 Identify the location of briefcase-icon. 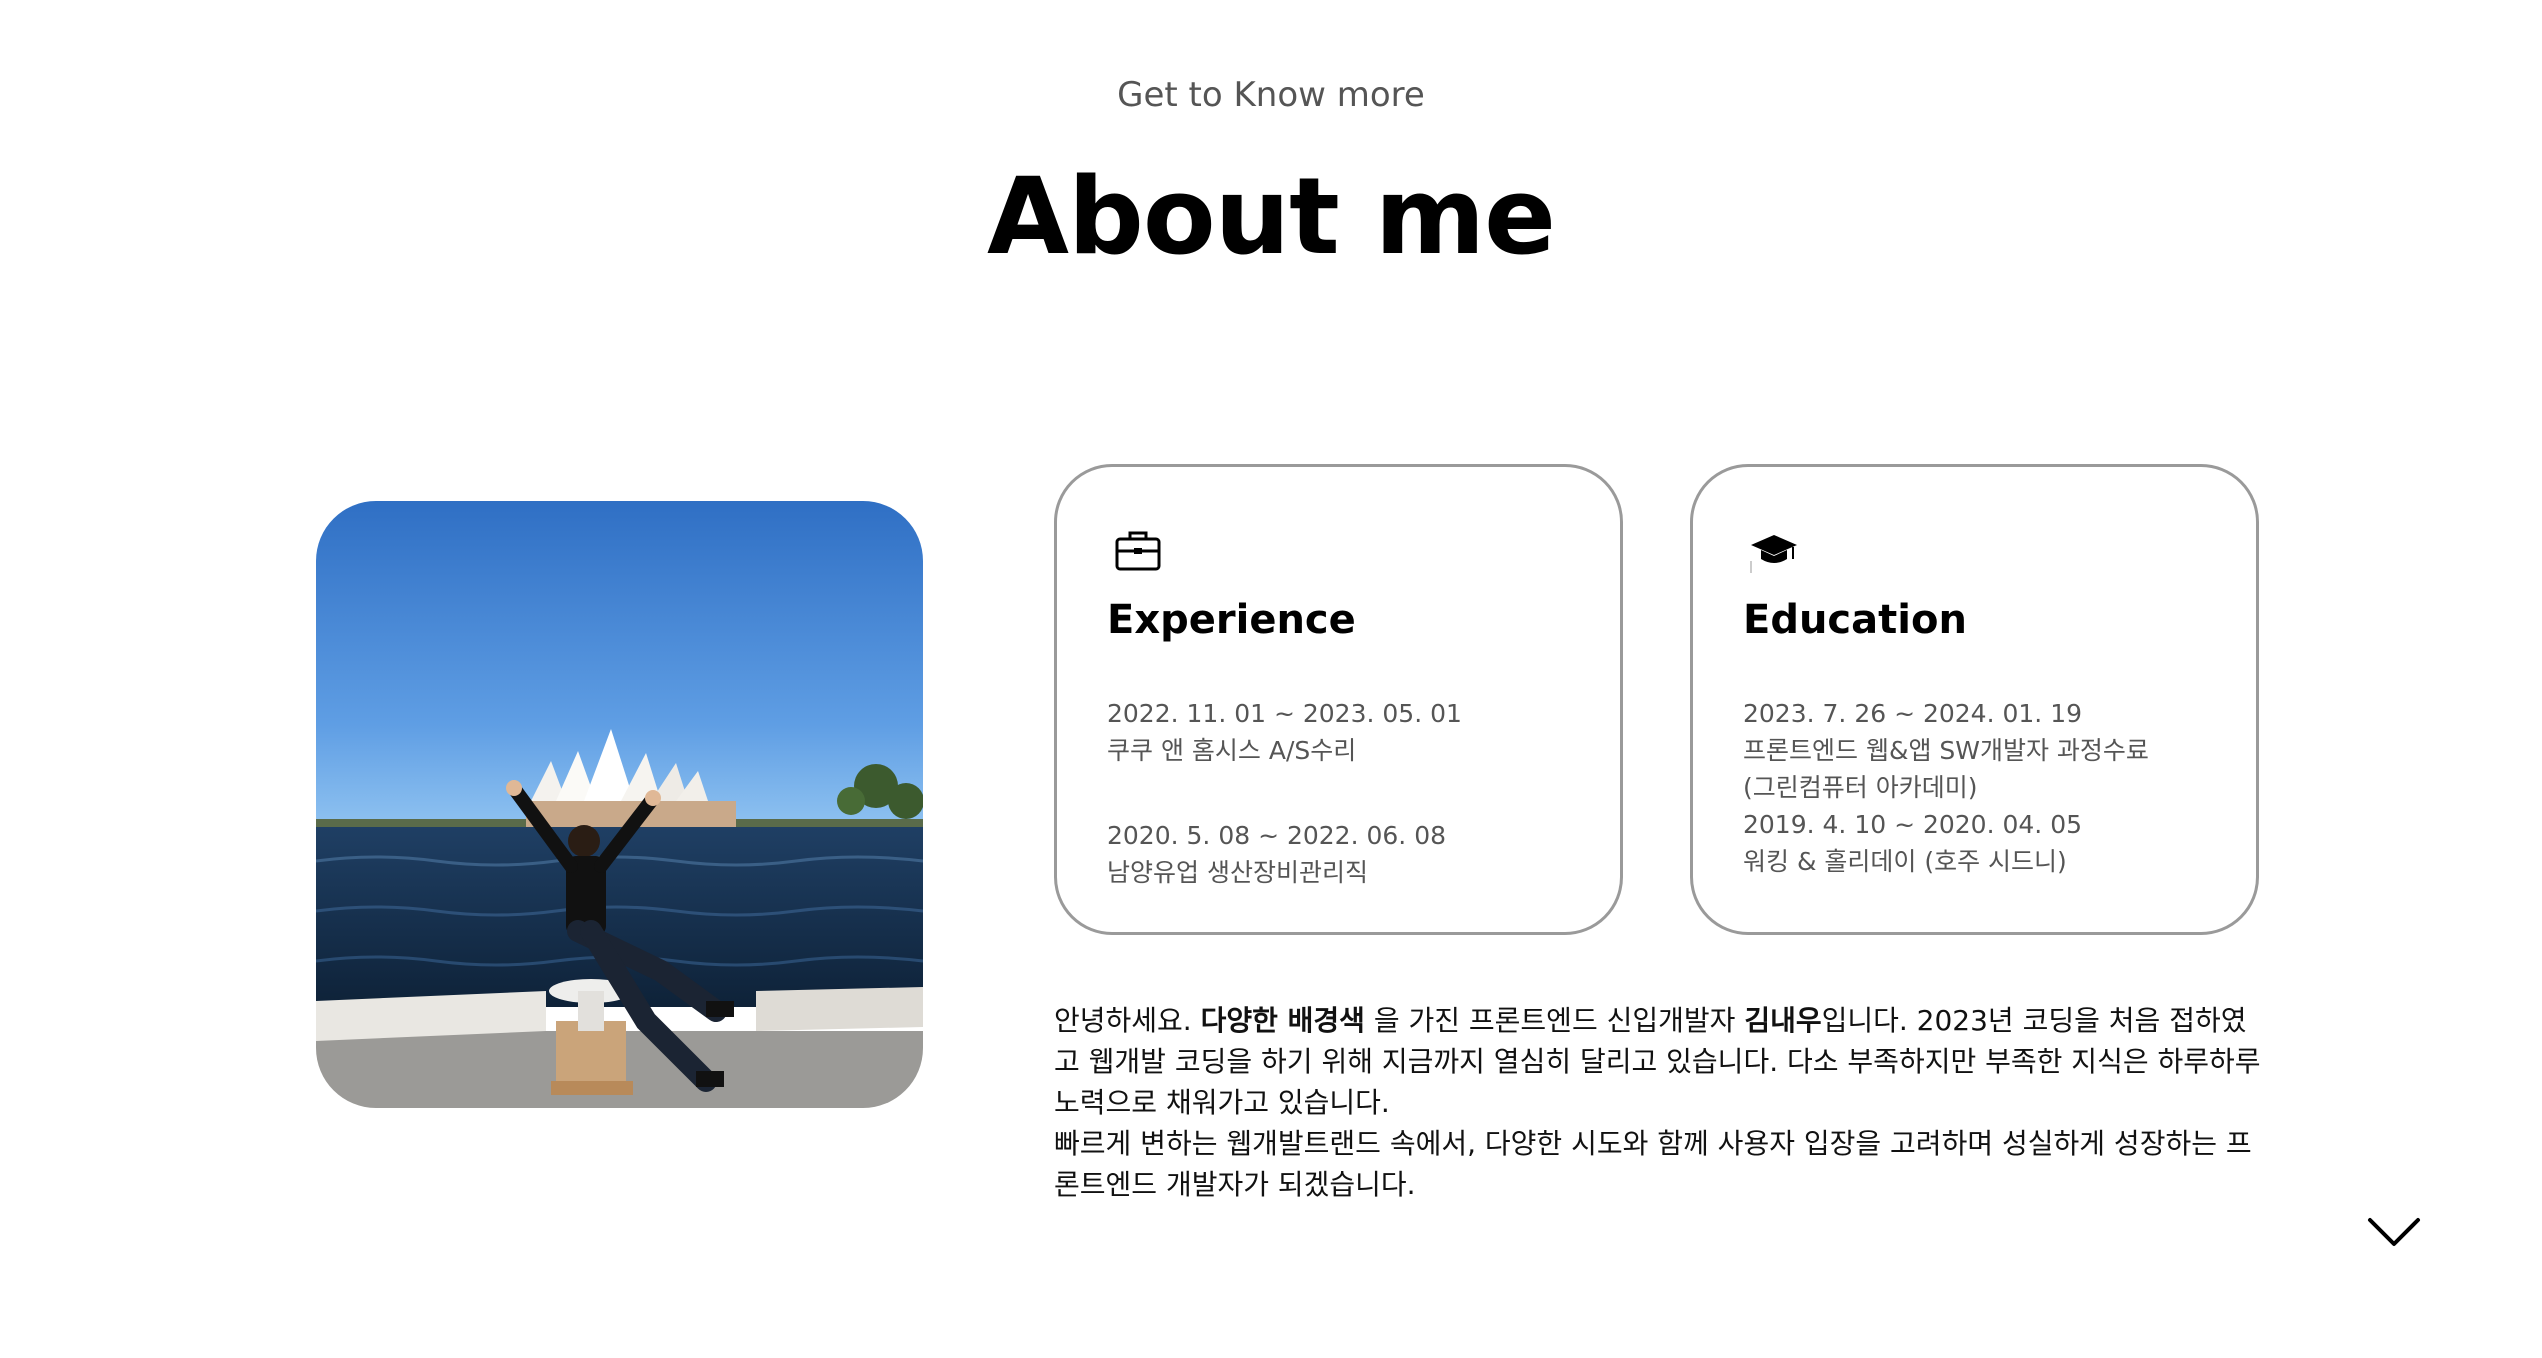
(1138, 550).